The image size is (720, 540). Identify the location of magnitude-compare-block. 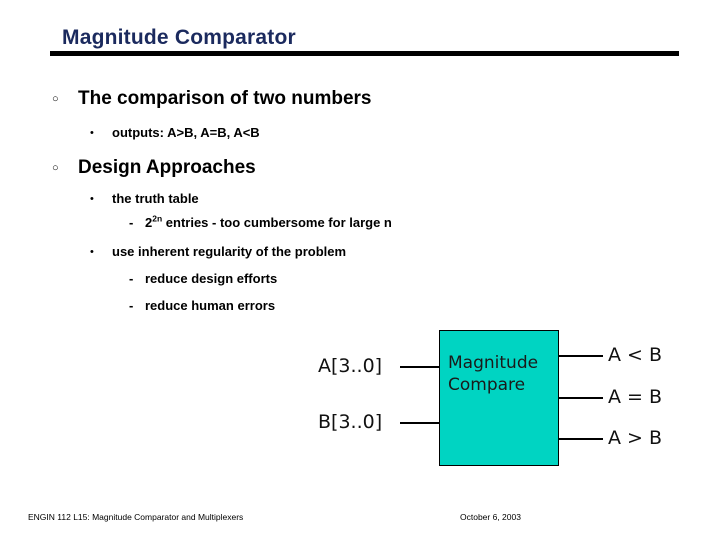
(499, 398).